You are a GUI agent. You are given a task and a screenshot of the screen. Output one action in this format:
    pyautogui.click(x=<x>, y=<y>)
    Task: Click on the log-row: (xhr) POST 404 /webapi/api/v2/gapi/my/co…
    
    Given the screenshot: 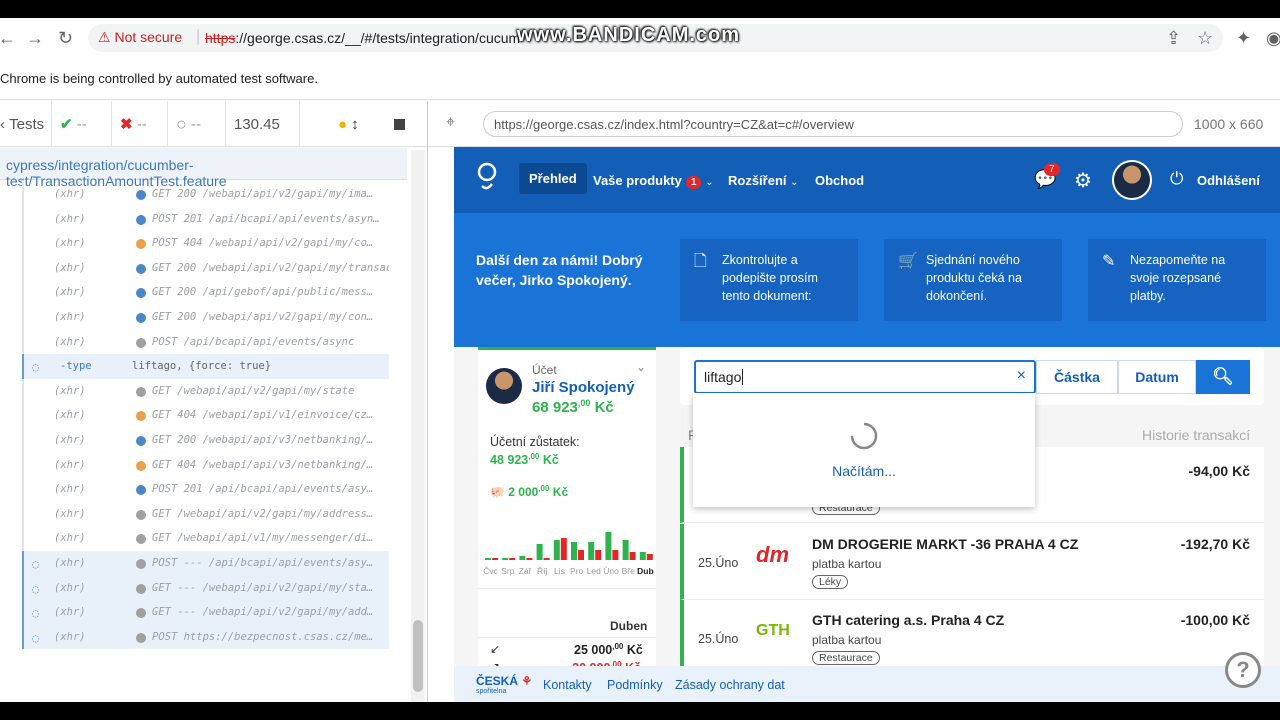 What is the action you would take?
    pyautogui.click(x=205, y=243)
    